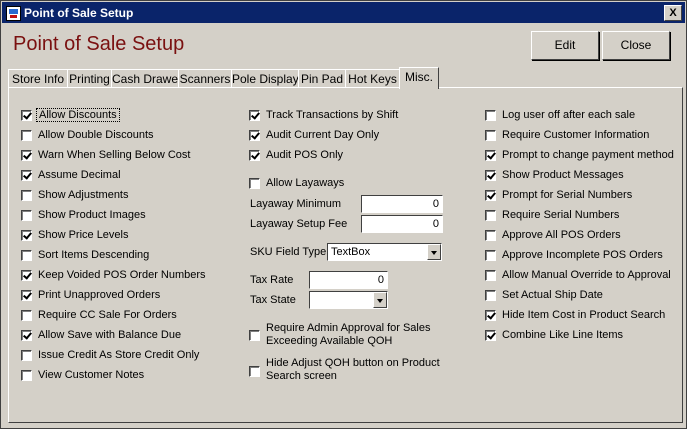 Image resolution: width=687 pixels, height=429 pixels. I want to click on selected-value: TextBox, so click(351, 252).